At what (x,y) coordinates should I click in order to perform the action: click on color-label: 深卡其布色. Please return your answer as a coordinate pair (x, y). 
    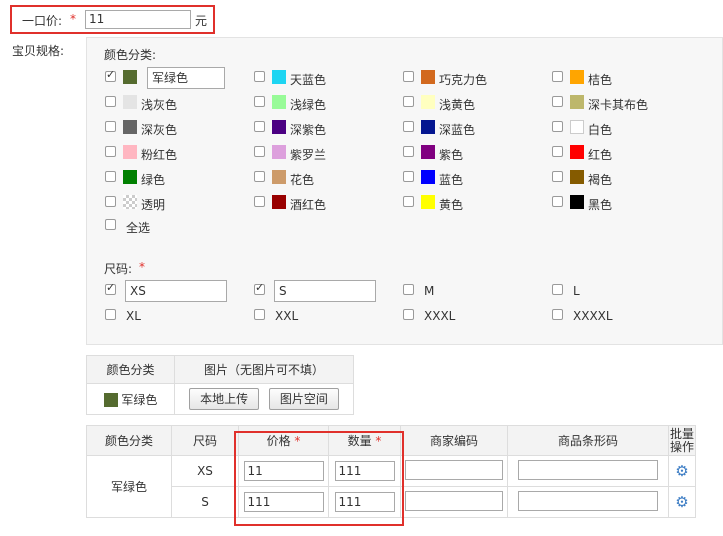
    Looking at the image, I should click on (618, 105).